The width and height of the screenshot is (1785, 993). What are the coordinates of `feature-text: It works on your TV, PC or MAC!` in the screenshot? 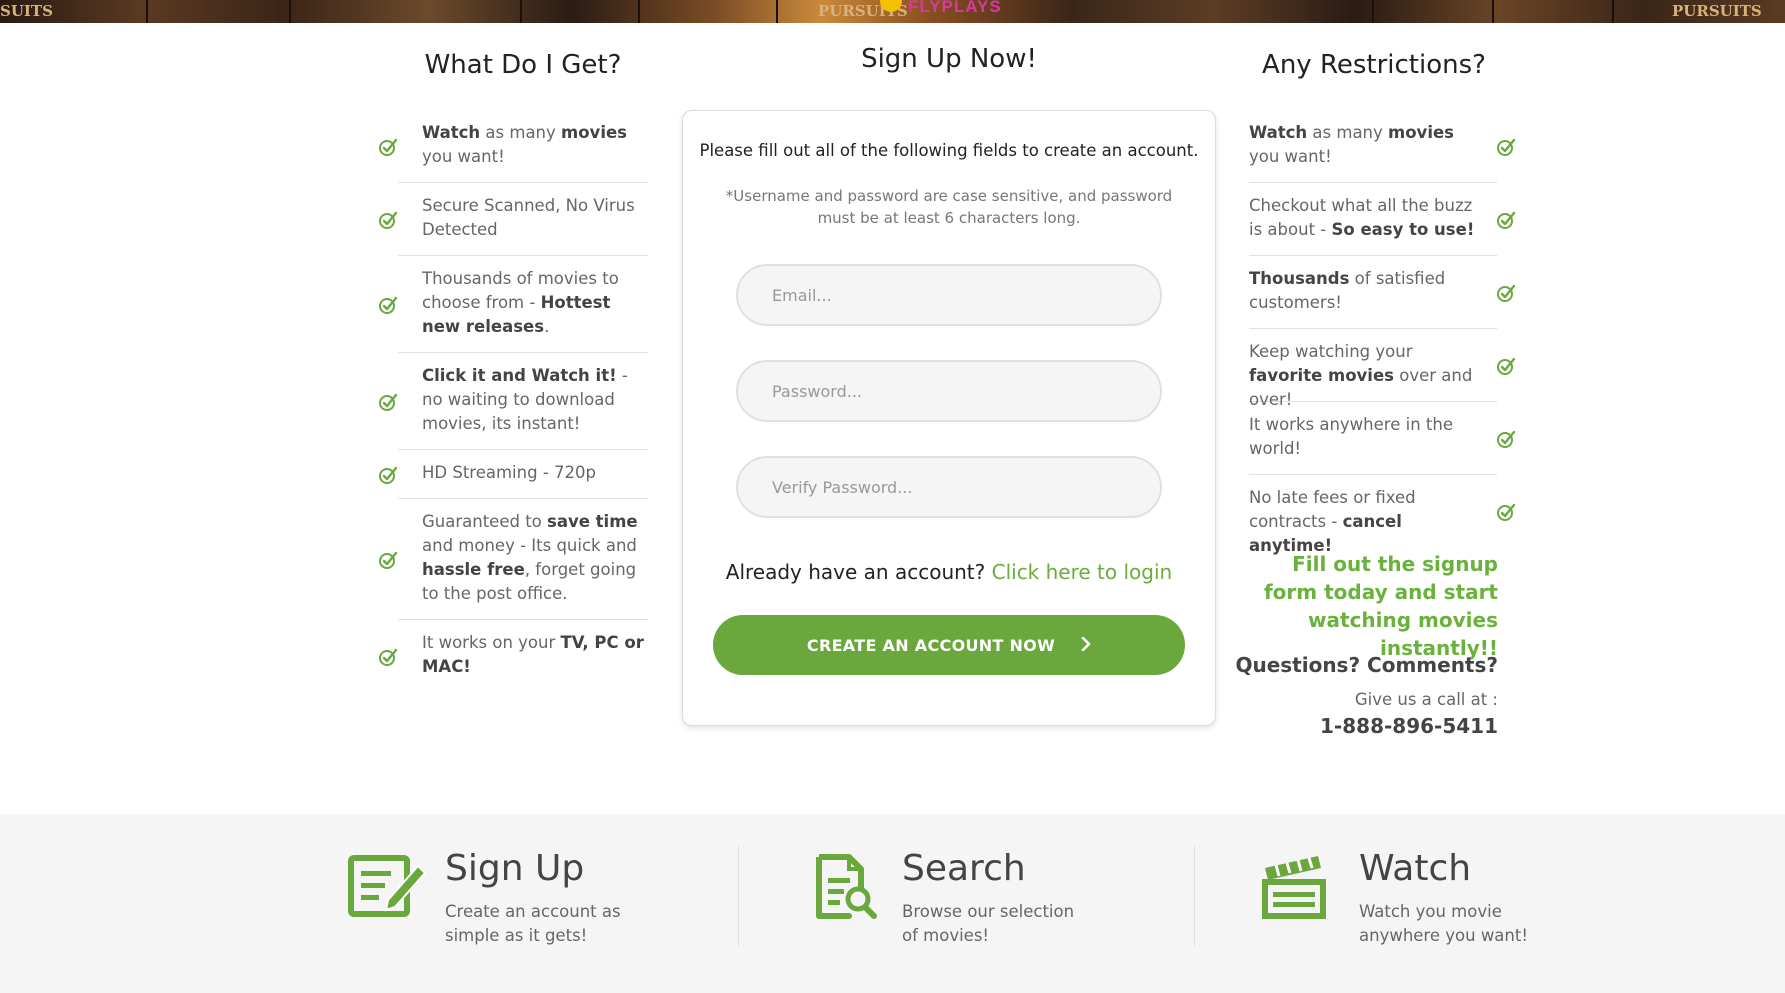 It's located at (533, 654).